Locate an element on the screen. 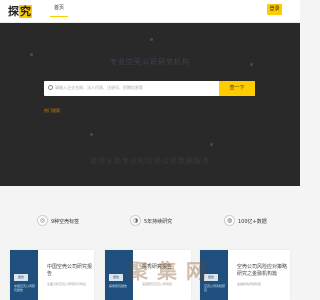  report-title: 中国空壳公司研究报告 is located at coordinates (70, 270).